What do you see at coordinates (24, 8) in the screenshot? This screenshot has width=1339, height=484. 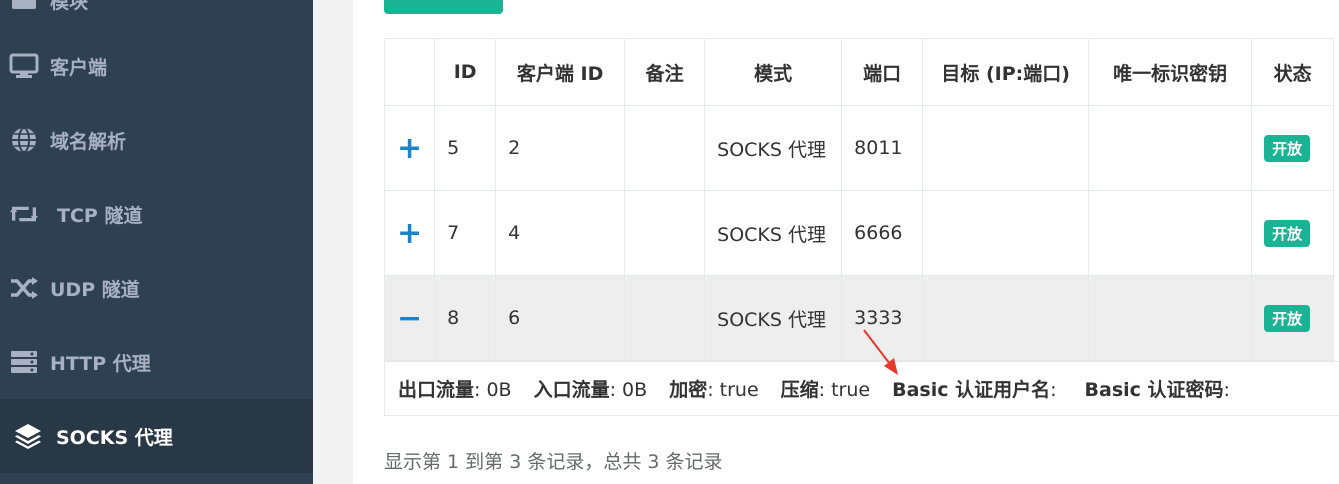 I see `list-icon` at bounding box center [24, 8].